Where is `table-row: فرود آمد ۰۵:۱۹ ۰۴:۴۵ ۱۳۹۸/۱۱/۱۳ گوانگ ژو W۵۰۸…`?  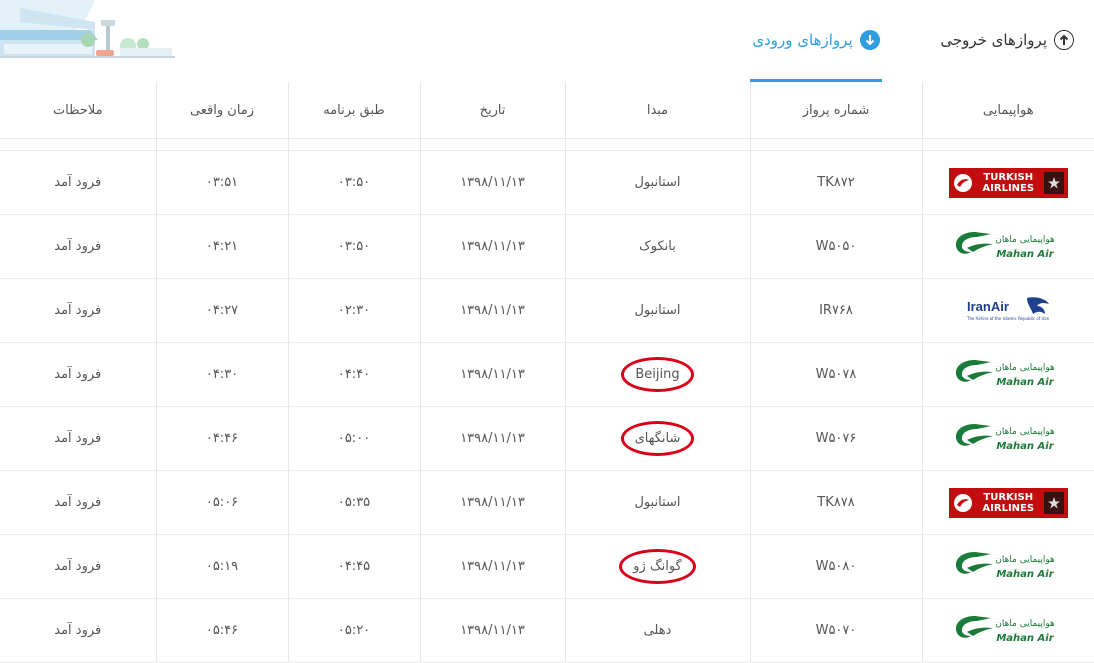 table-row: فرود آمد ۰۵:۱۹ ۰۴:۴۵ ۱۳۹۸/۱۱/۱۳ گوانگ ژو W۵۰۸… is located at coordinates (547, 566).